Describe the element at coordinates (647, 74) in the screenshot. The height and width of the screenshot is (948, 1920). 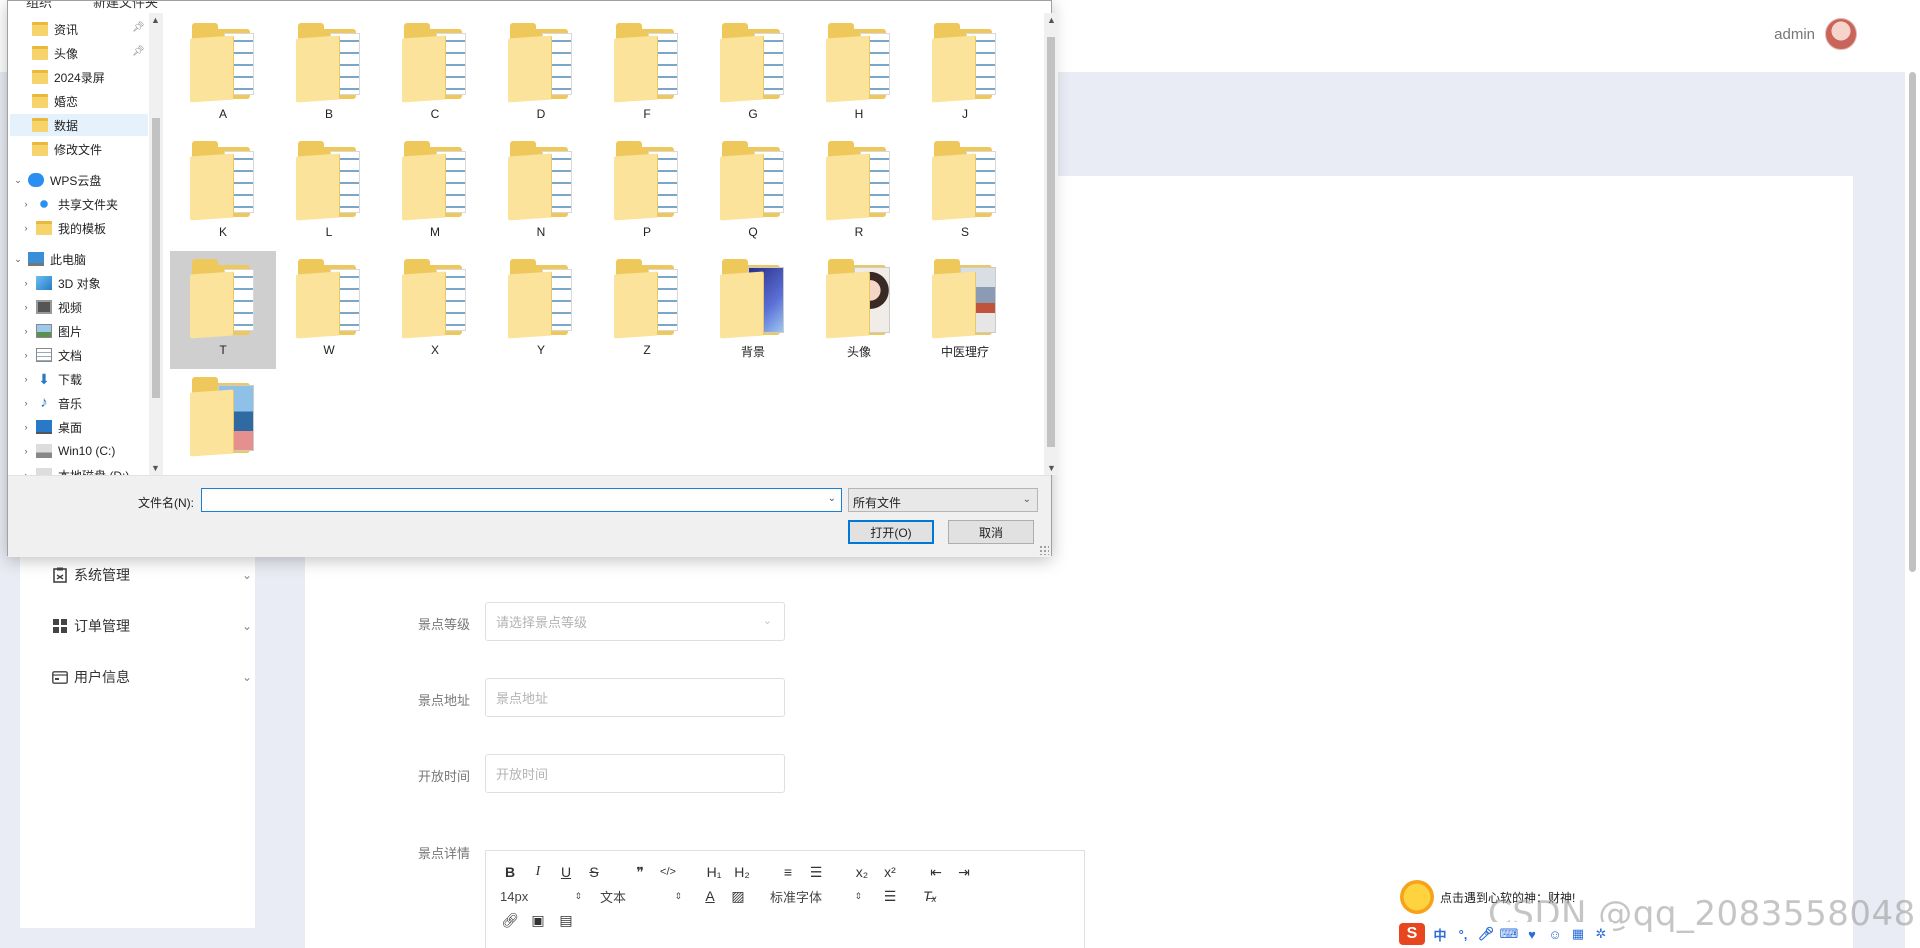
I see `file-item: F` at that location.